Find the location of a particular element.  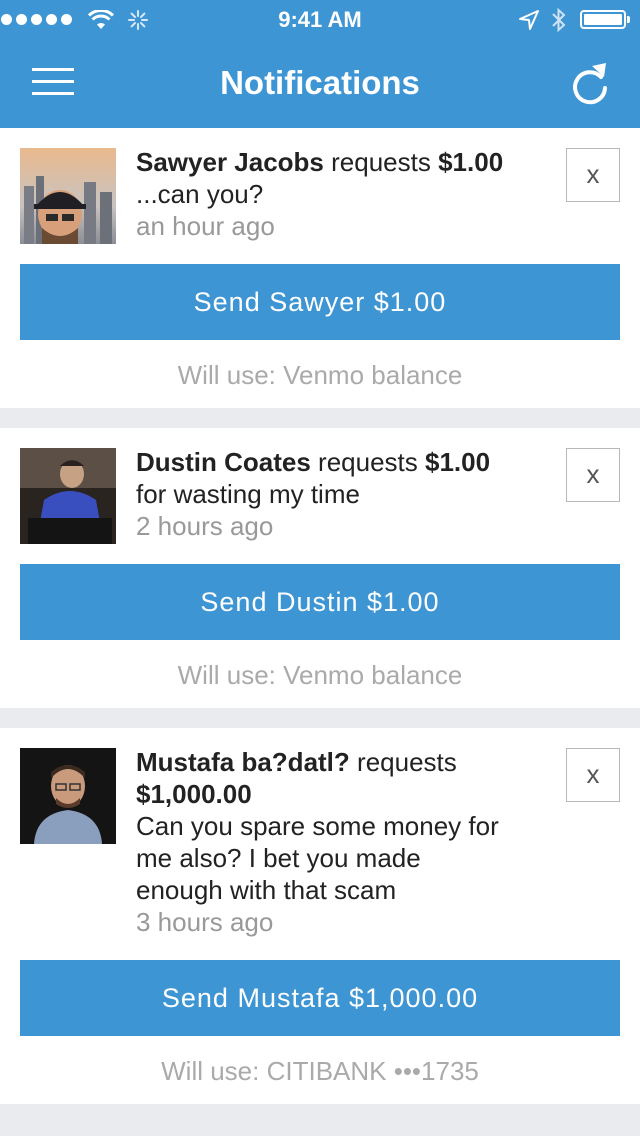

request-time: 2 hours ago is located at coordinates (205, 526).